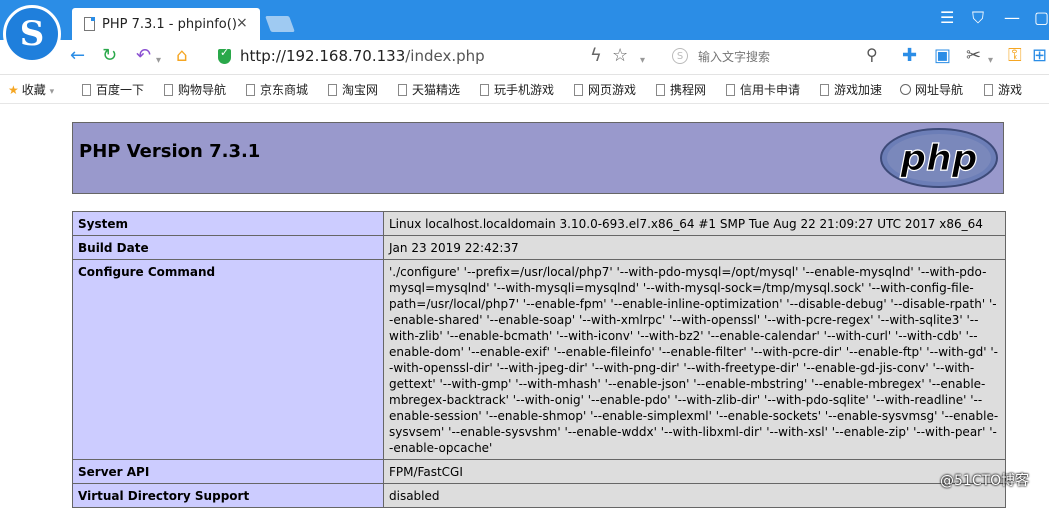  What do you see at coordinates (13, 90) in the screenshot?
I see `star-icon: ★` at bounding box center [13, 90].